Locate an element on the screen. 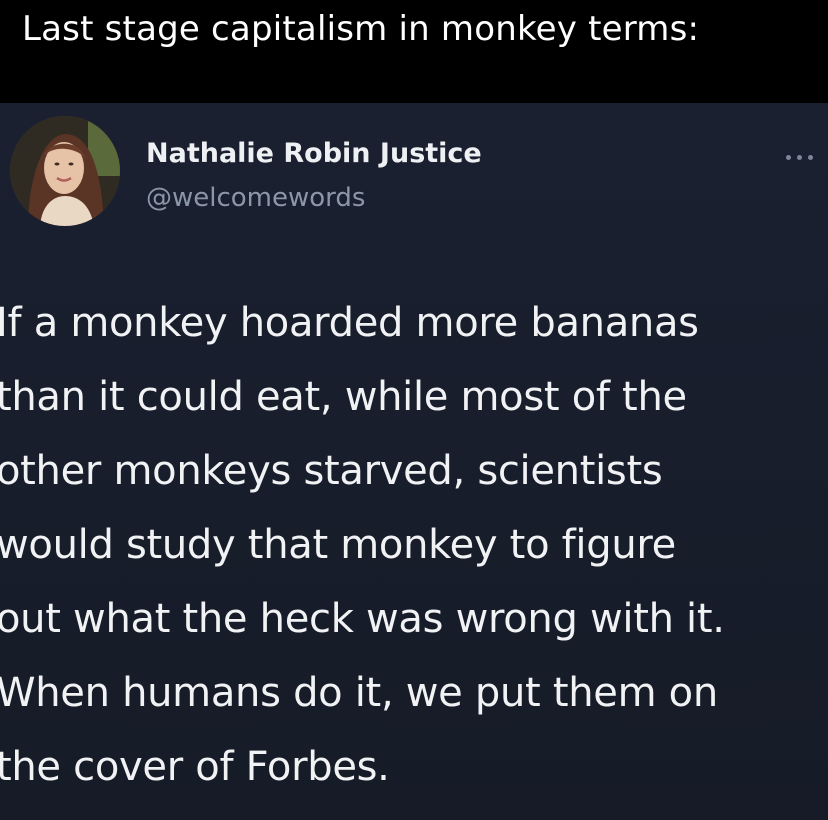 The image size is (828, 820). avatar-photo is located at coordinates (65, 171).